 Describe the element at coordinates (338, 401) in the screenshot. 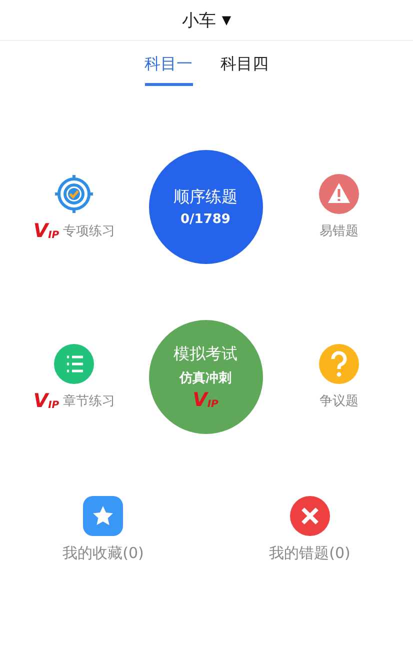

I see `practice-label: 争议题` at that location.